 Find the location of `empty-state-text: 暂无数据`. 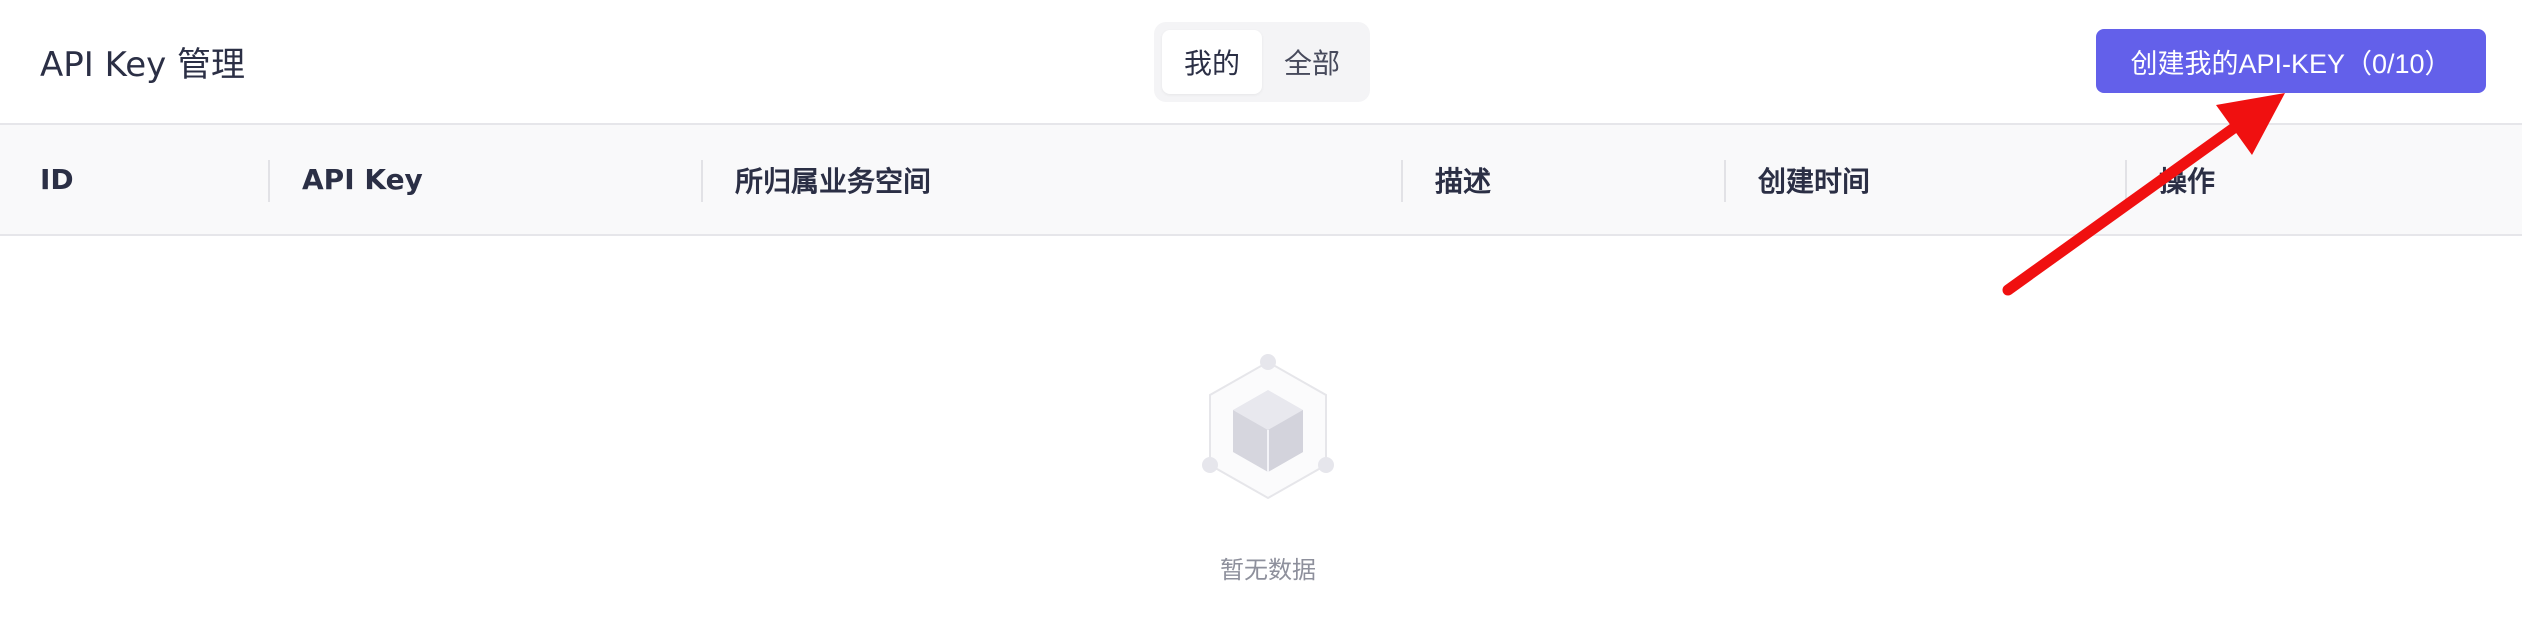

empty-state-text: 暂无数据 is located at coordinates (1268, 570).